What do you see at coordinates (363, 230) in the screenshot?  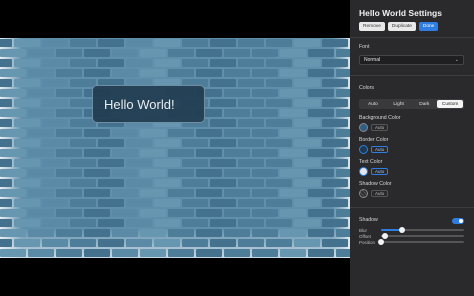 I see `blur-label: Blur` at bounding box center [363, 230].